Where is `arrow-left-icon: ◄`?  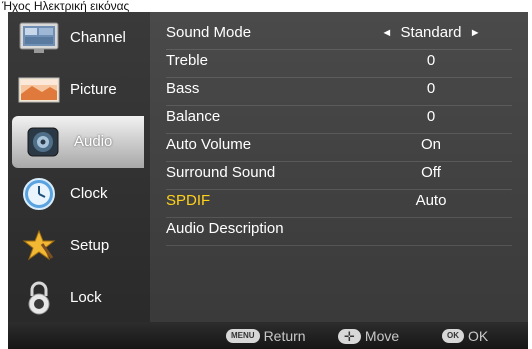 arrow-left-icon: ◄ is located at coordinates (386, 33).